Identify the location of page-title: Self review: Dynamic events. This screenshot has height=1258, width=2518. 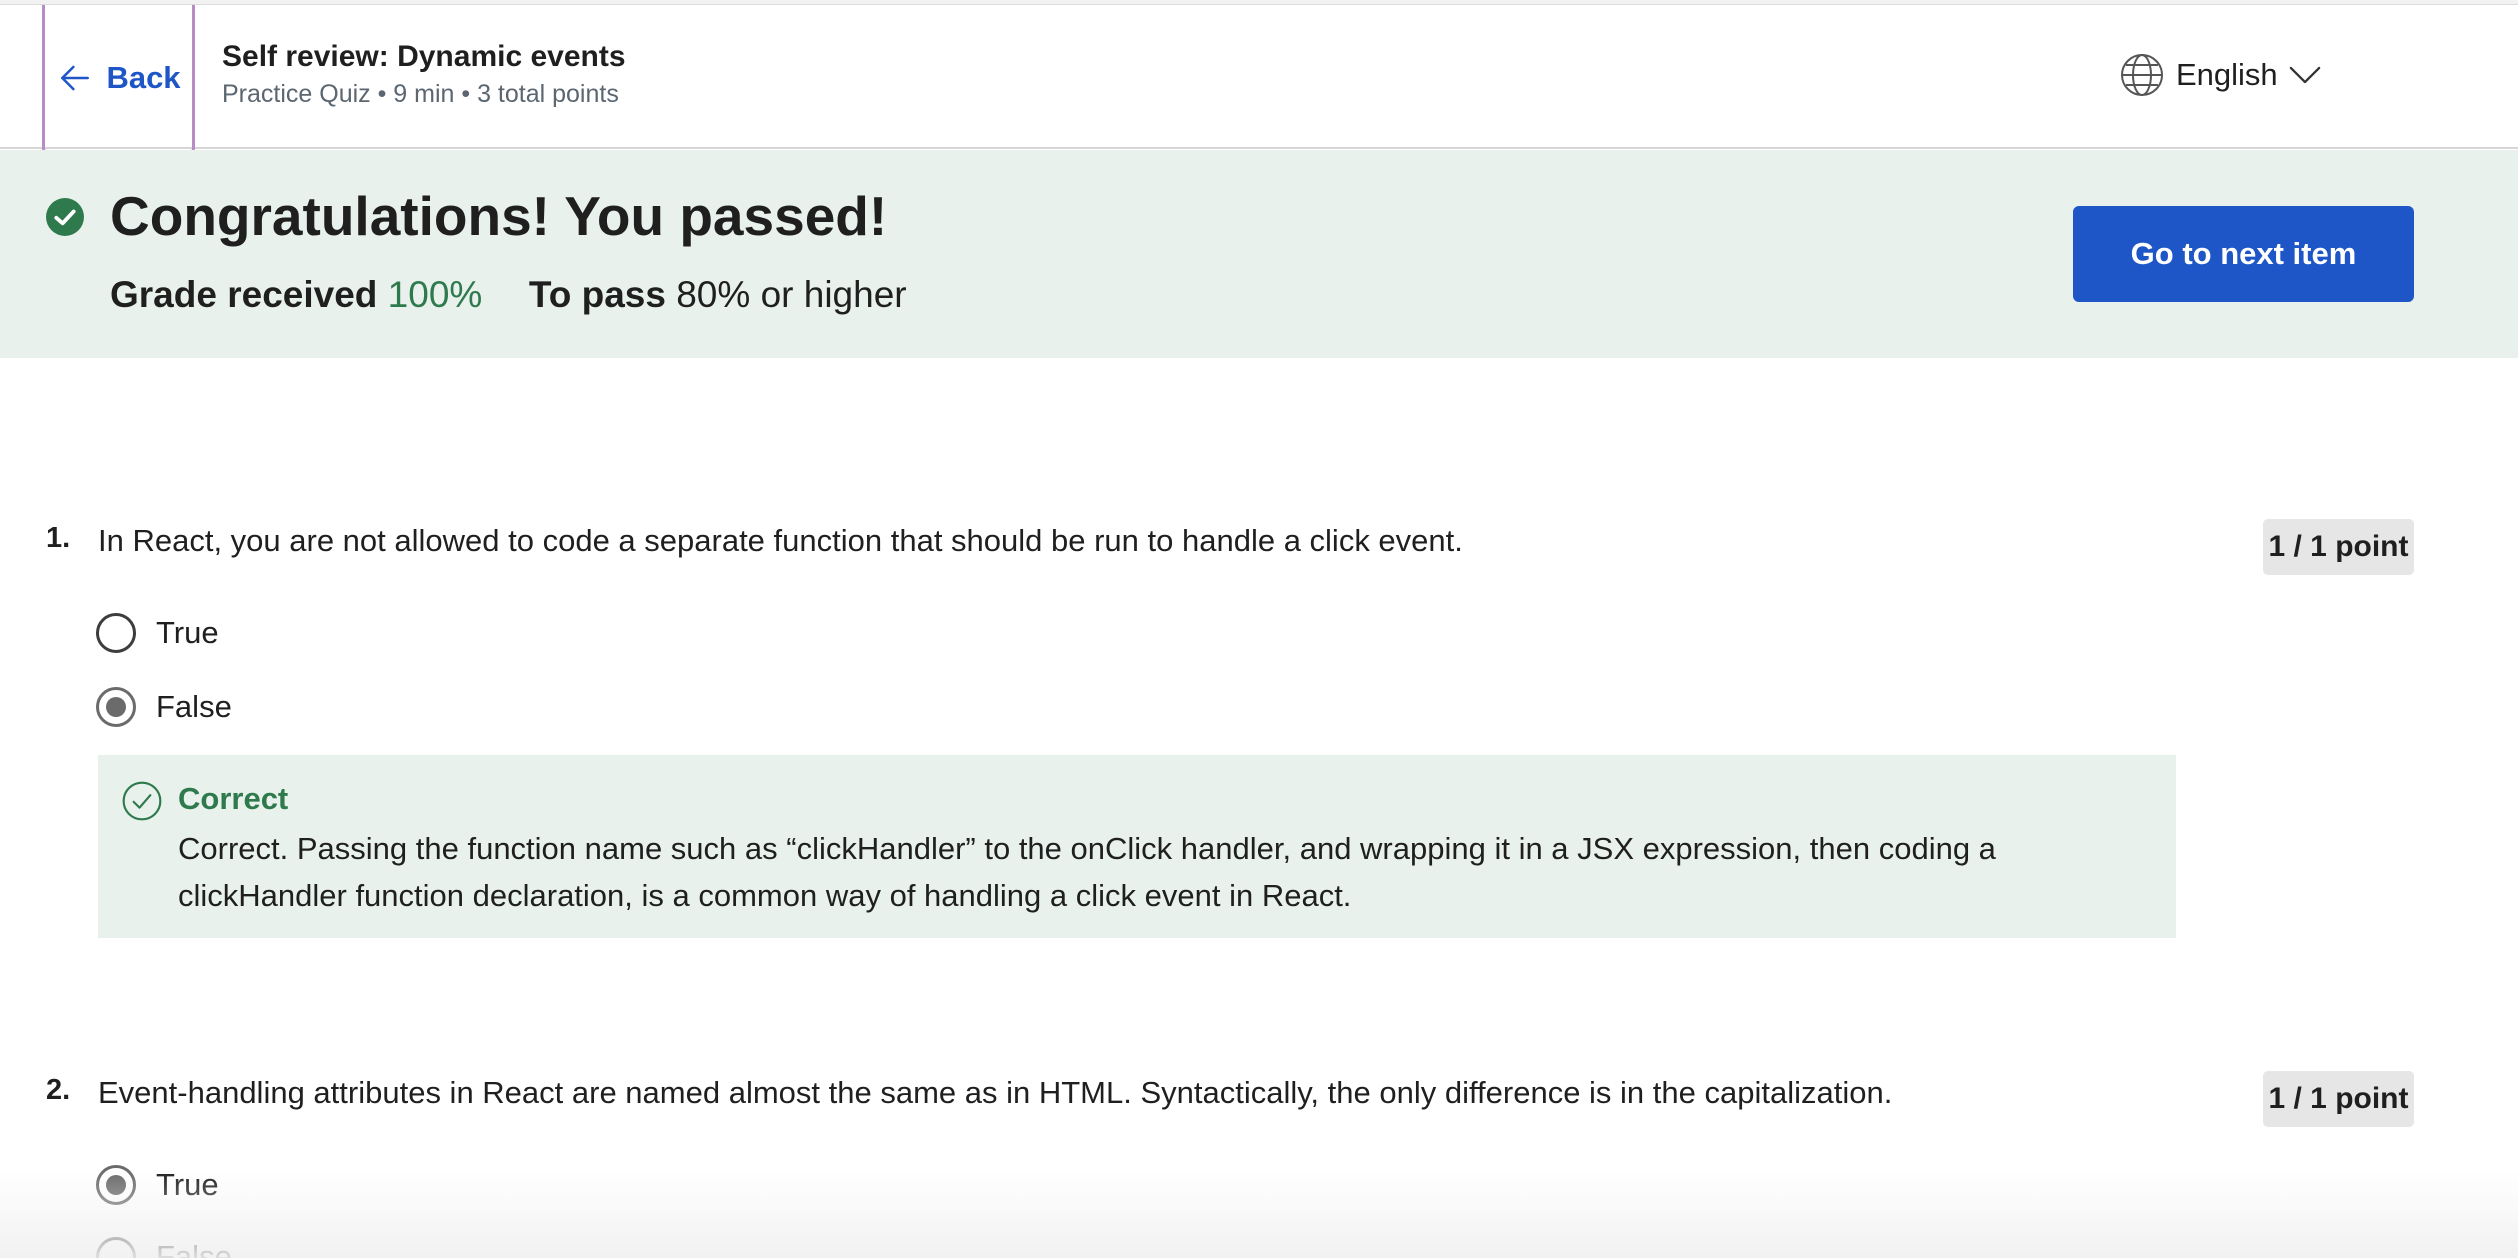
(424, 56).